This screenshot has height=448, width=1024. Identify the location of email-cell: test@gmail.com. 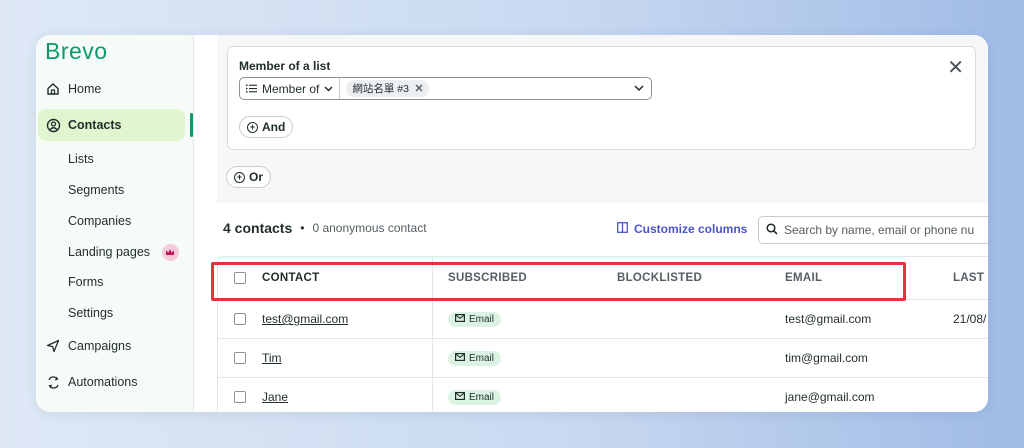
(828, 319).